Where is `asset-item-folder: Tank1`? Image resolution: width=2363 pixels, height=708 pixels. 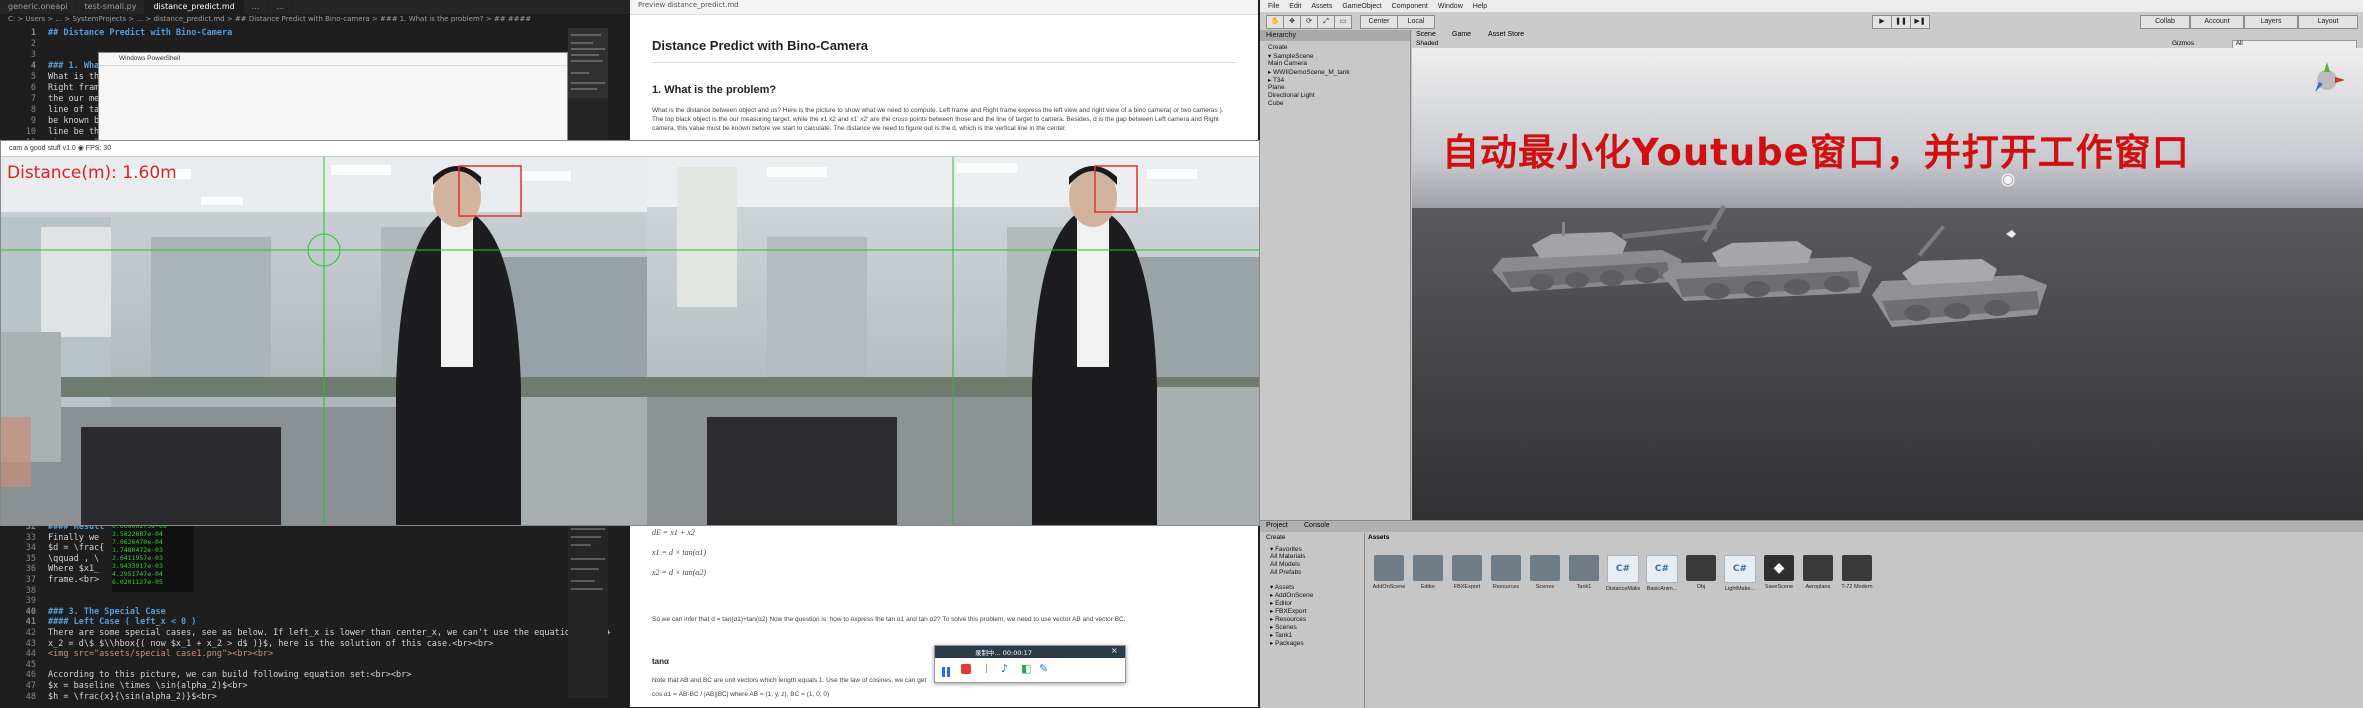 asset-item-folder: Tank1 is located at coordinates (1584, 572).